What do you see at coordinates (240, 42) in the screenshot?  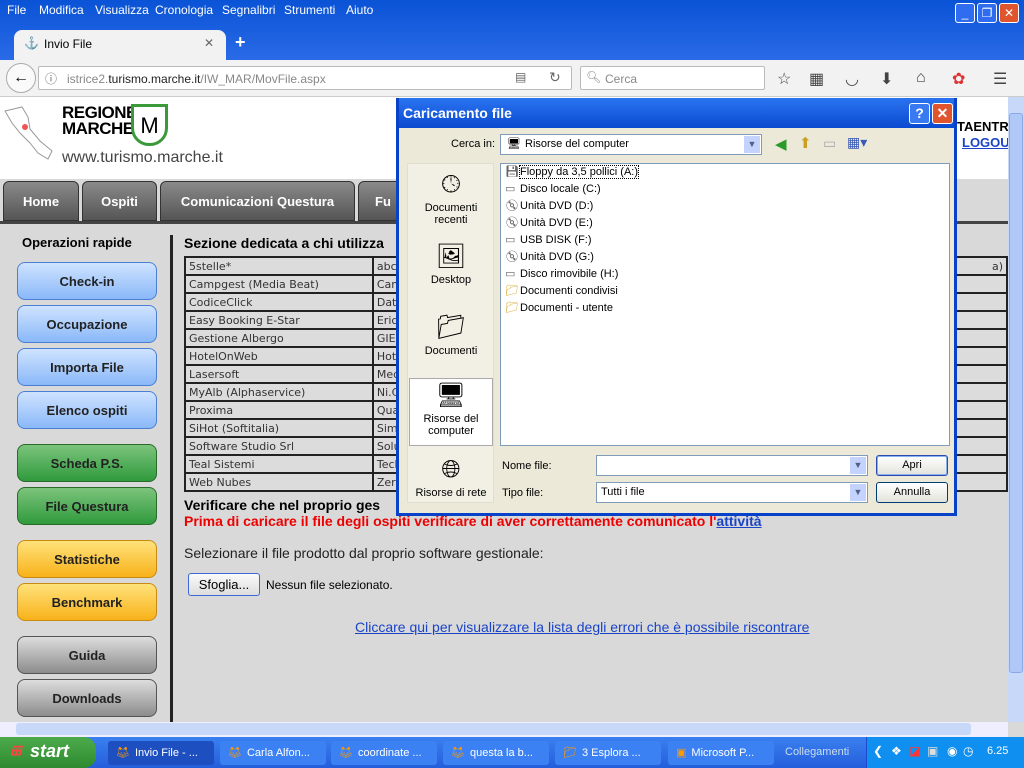 I see `new-tab-icon: +` at bounding box center [240, 42].